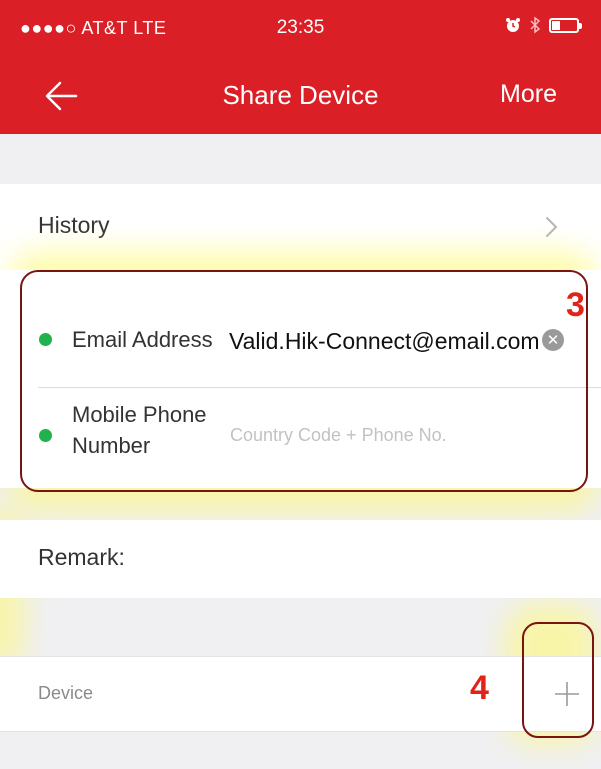 This screenshot has height=769, width=601. Describe the element at coordinates (74, 225) in the screenshot. I see `history-label: History` at that location.